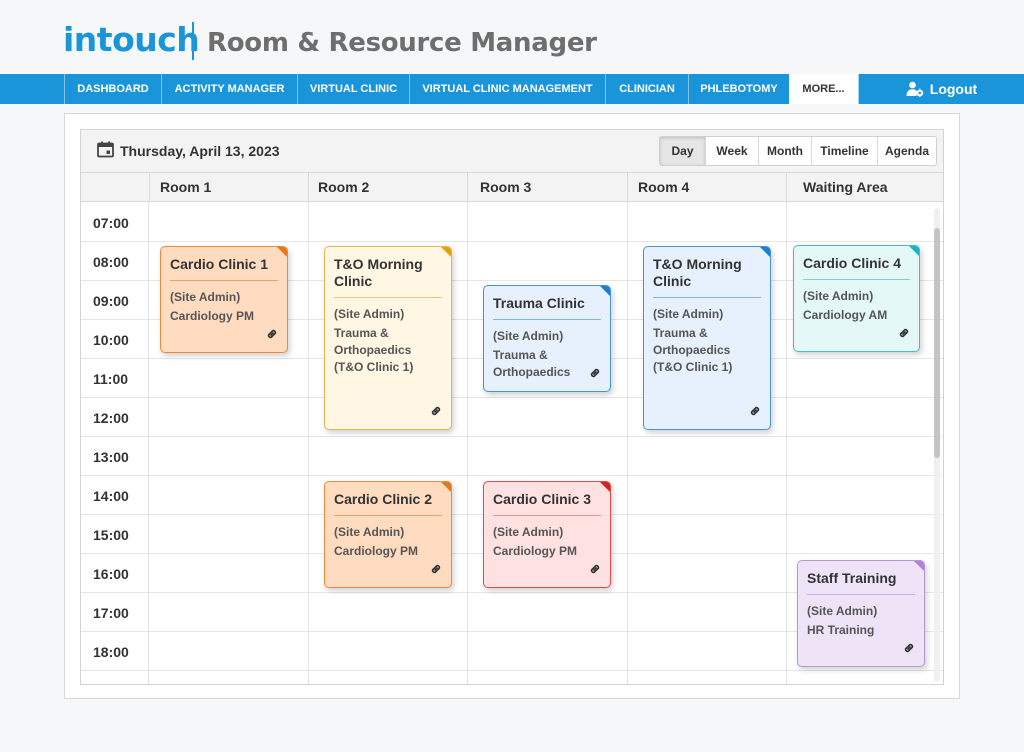  Describe the element at coordinates (706, 187) in the screenshot. I see `resource-header-room-4: Room 4` at that location.